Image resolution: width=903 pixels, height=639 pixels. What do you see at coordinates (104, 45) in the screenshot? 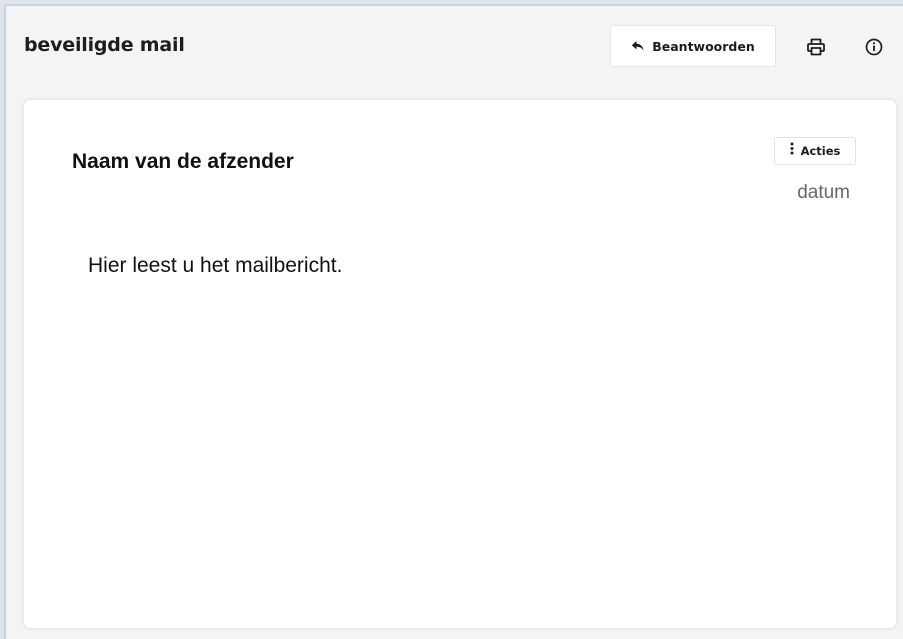
I see `page-title: beveiligde mail` at bounding box center [104, 45].